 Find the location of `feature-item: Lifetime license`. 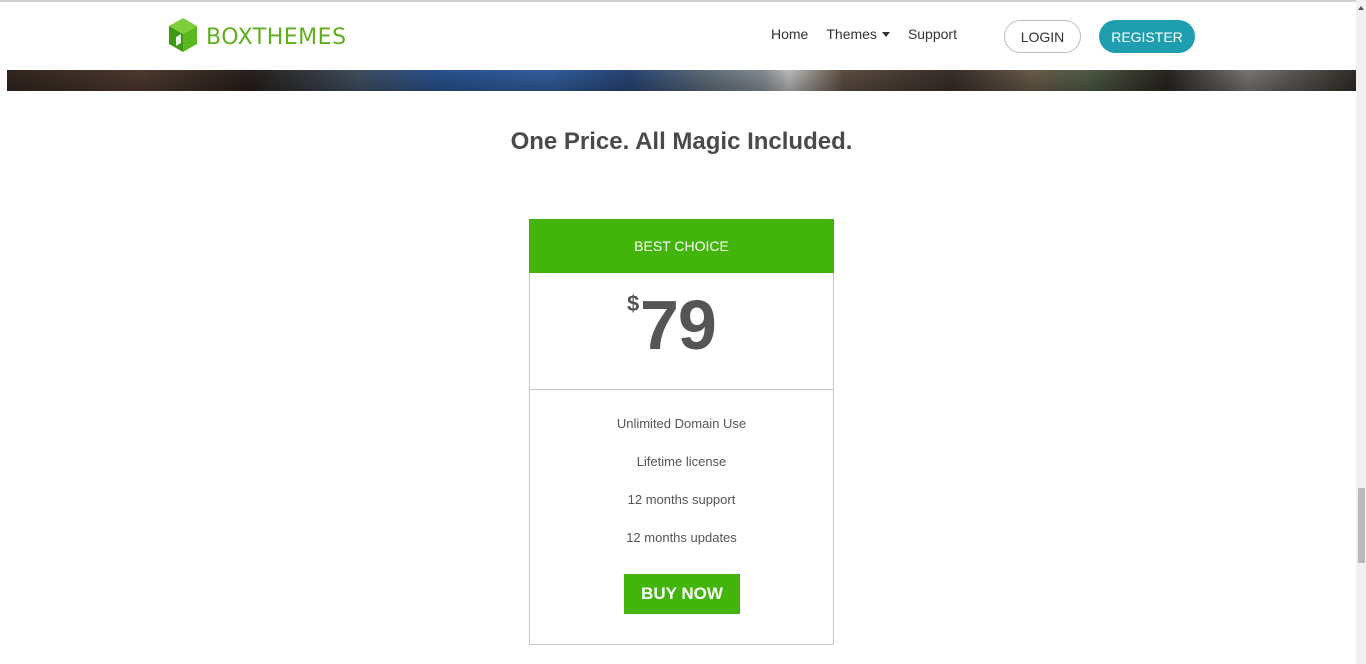

feature-item: Lifetime license is located at coordinates (681, 461).